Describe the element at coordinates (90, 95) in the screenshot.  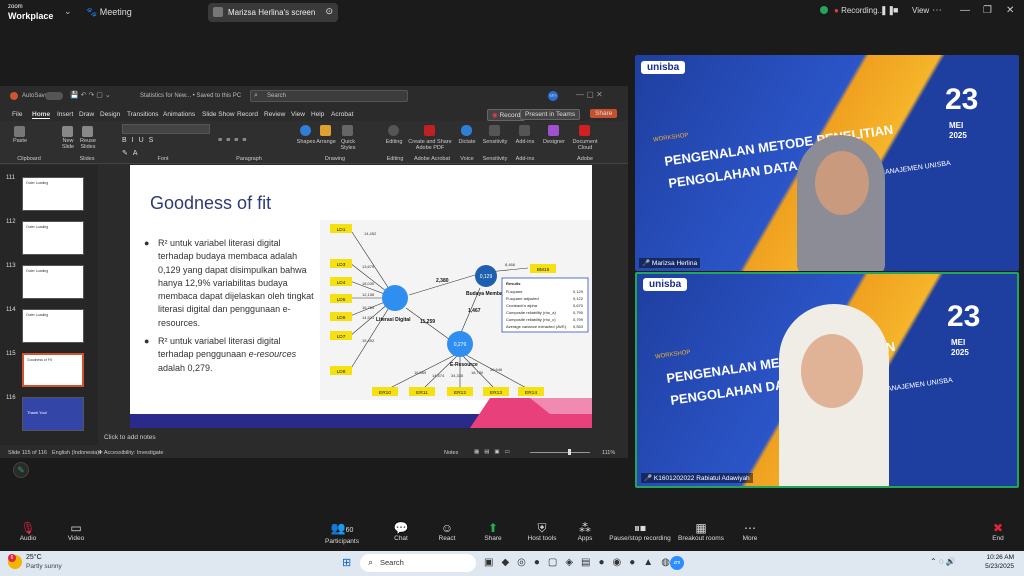
I see `quick-access-icons: 💾 ↶ ↷ ▢ ⌄` at that location.